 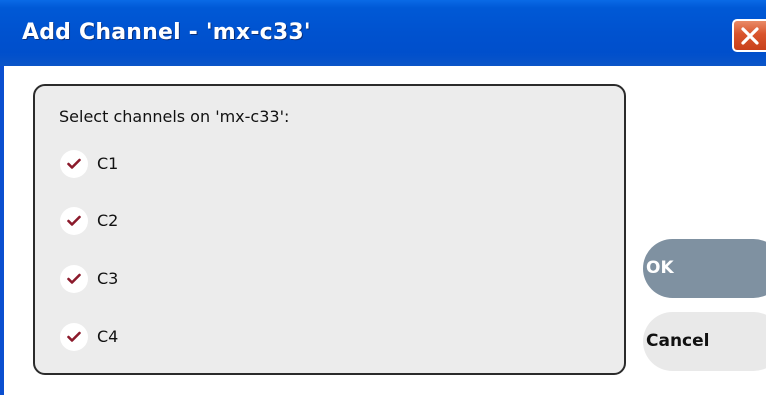 What do you see at coordinates (108, 220) in the screenshot?
I see `checkbox-label: C2` at bounding box center [108, 220].